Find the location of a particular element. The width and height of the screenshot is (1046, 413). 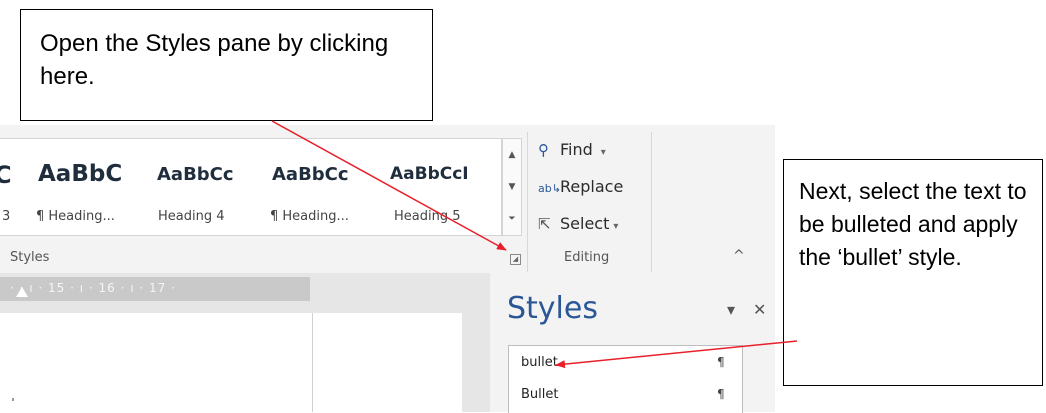

scroll-down-icon: ▼ is located at coordinates (512, 187).